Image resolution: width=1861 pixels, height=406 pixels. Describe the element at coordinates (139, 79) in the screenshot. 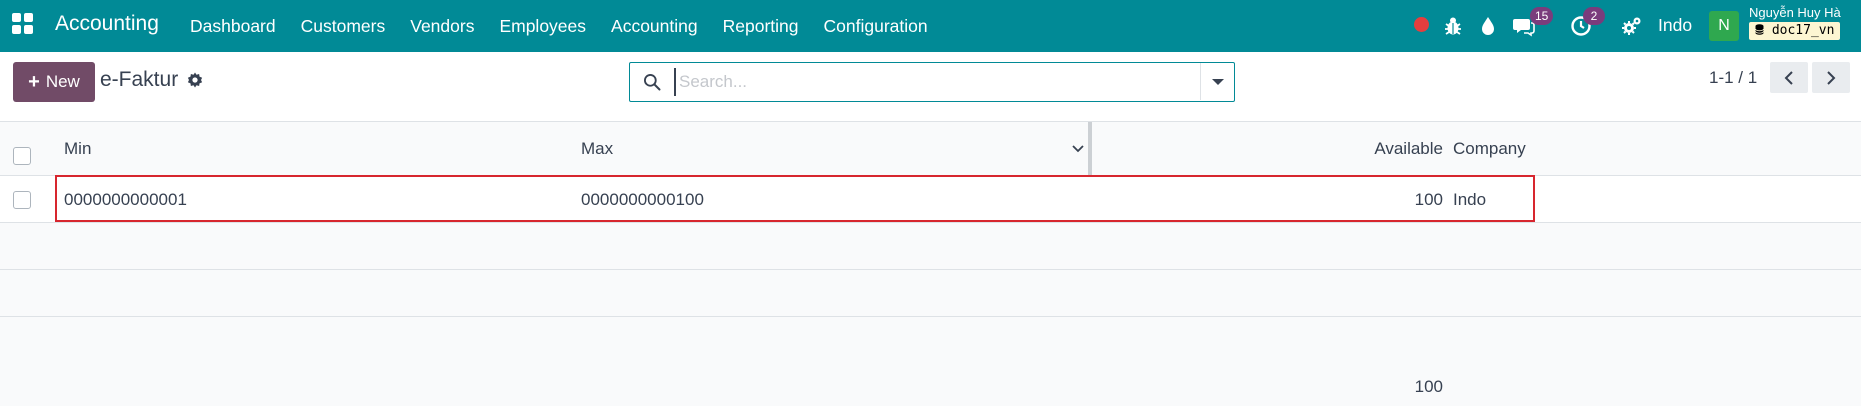

I see `breadcrumb: e-Faktur` at that location.